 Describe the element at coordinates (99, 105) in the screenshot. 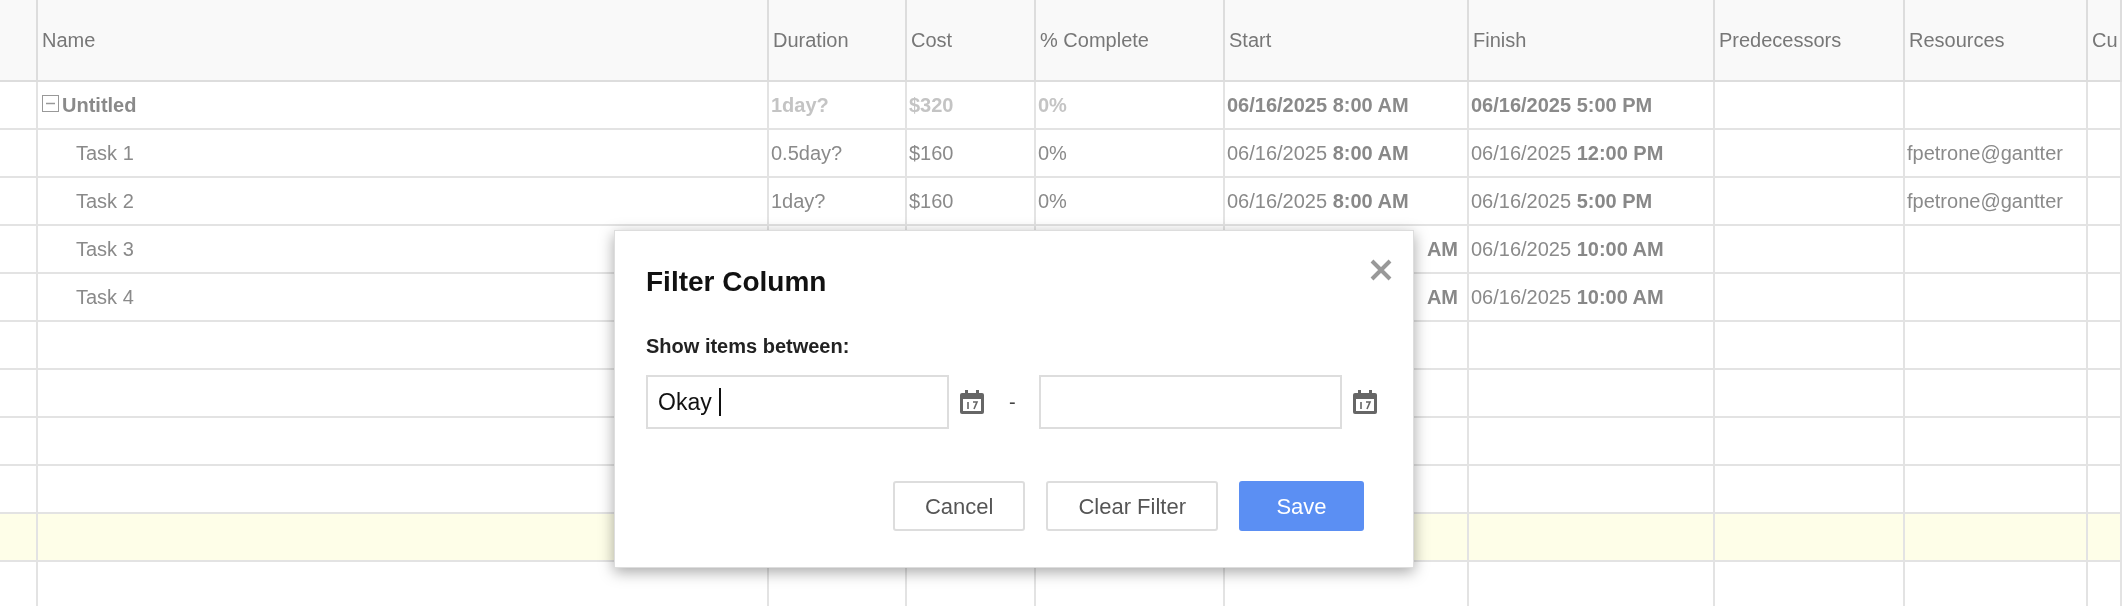

I see `summary-task-name: Untitled` at that location.